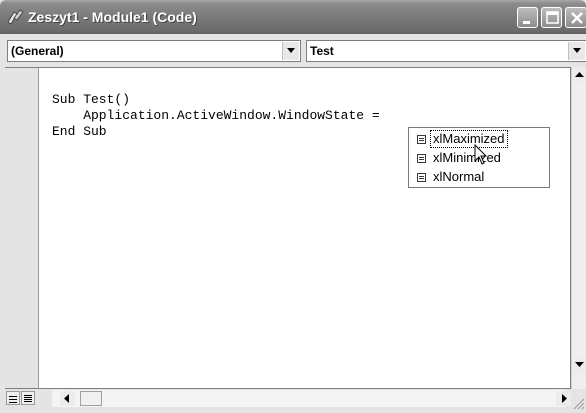  What do you see at coordinates (15, 17) in the screenshot?
I see `vba-module-icon` at bounding box center [15, 17].